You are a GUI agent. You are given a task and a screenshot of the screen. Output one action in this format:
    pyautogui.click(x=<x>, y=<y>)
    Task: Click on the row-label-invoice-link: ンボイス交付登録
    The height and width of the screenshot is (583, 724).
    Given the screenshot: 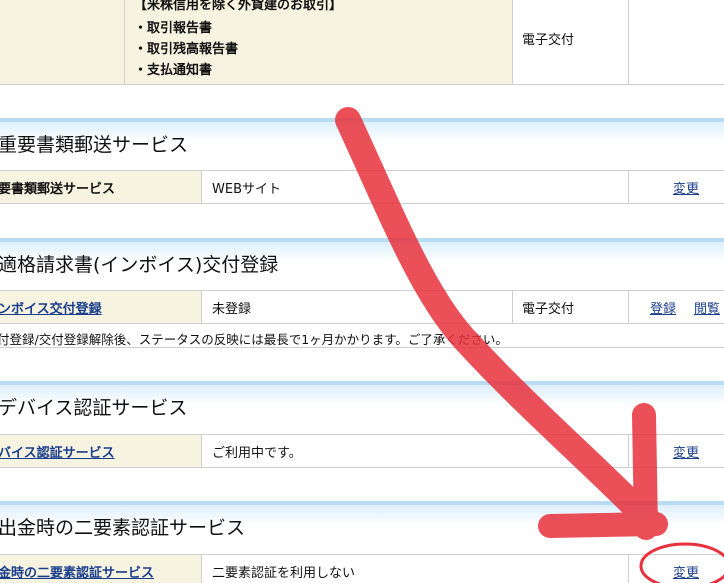 What is the action you would take?
    pyautogui.click(x=51, y=307)
    